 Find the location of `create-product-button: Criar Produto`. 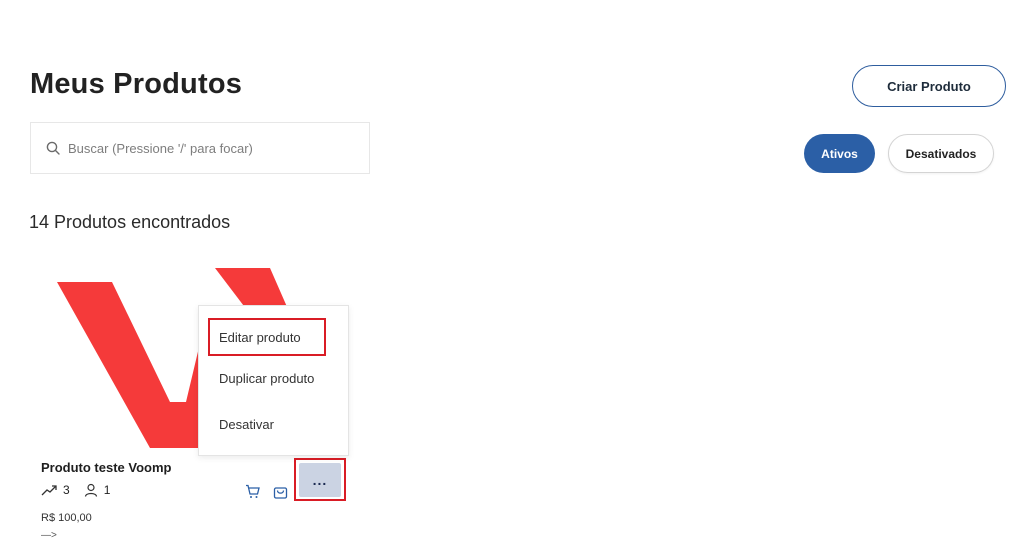

create-product-button: Criar Produto is located at coordinates (929, 86).